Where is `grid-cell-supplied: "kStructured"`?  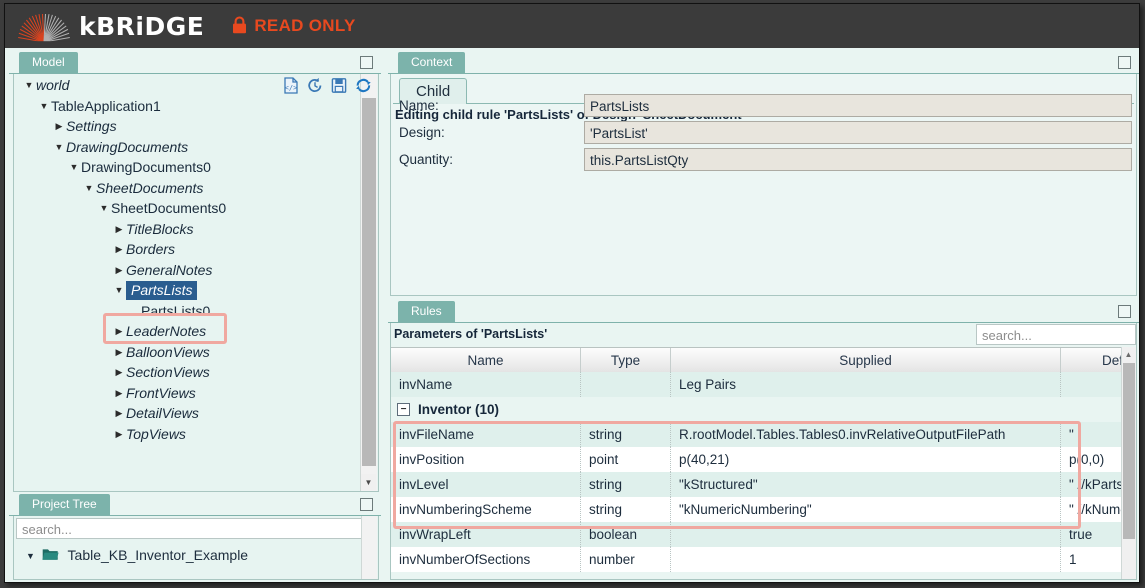 grid-cell-supplied: "kStructured" is located at coordinates (866, 484).